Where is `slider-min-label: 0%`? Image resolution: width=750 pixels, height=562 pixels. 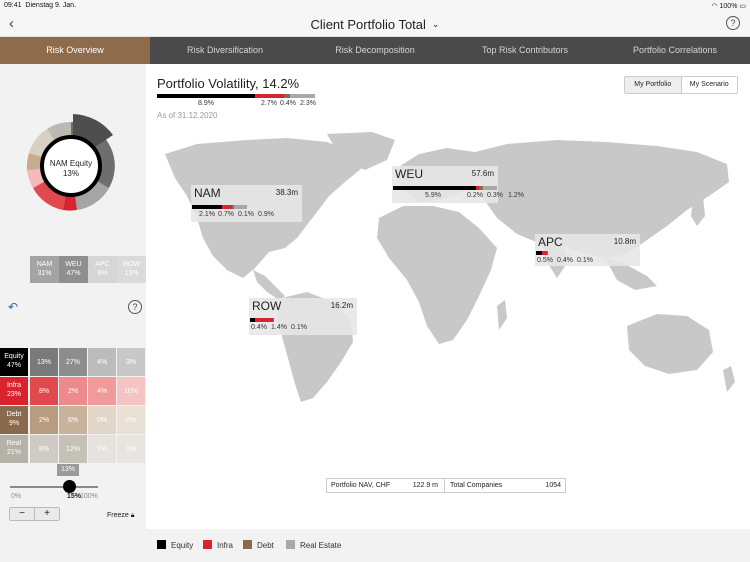
slider-min-label: 0% is located at coordinates (16, 496).